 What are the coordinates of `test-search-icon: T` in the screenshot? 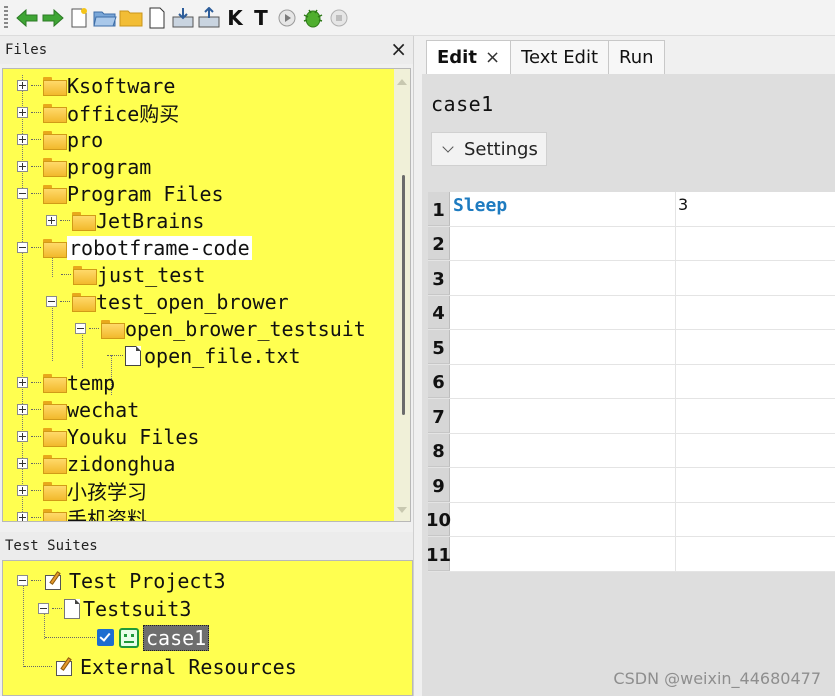 It's located at (261, 18).